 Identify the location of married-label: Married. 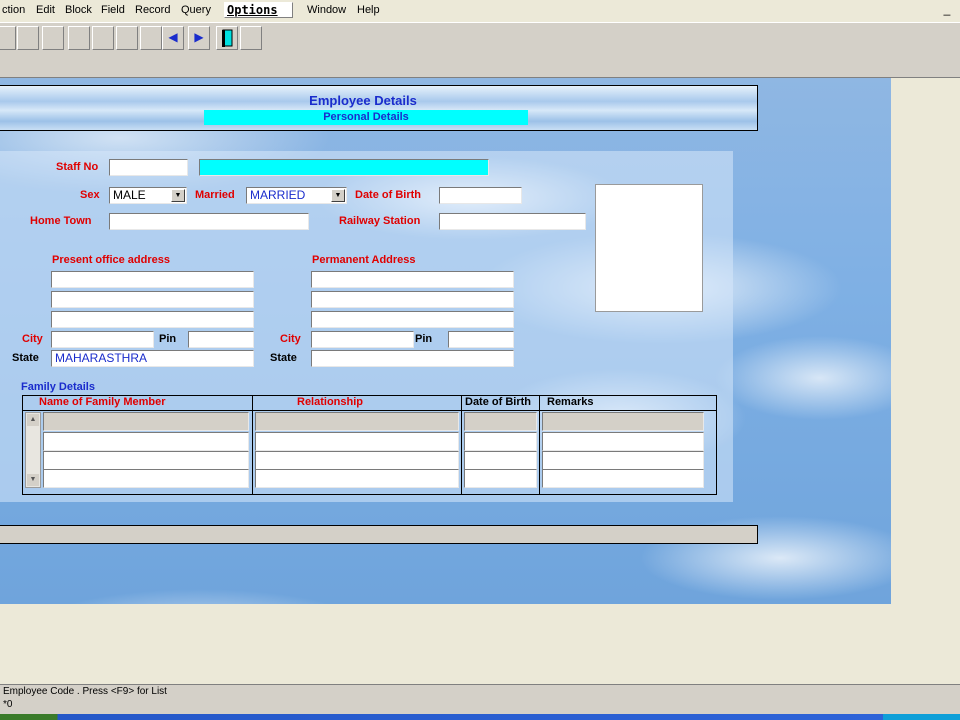
(215, 195).